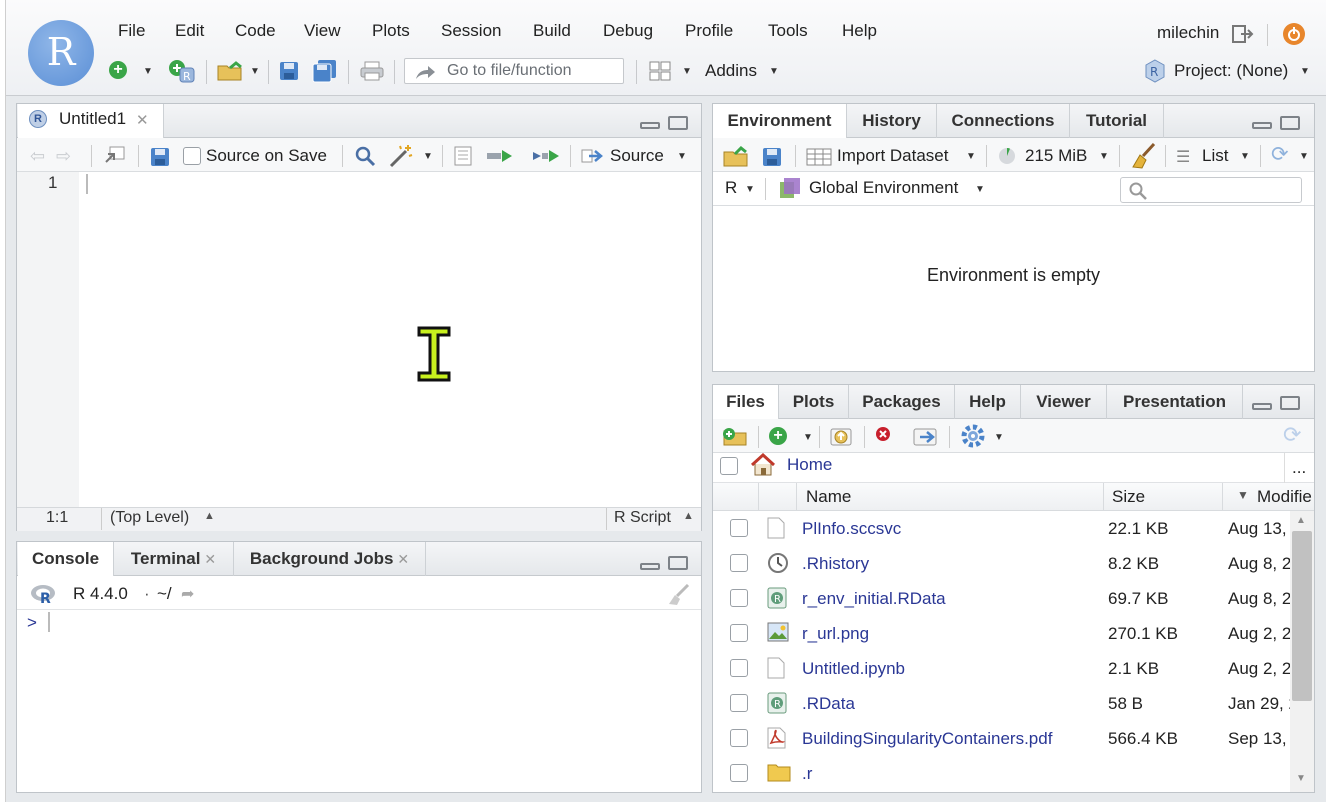 The width and height of the screenshot is (1326, 802). I want to click on forward-arrow-icon: ⇨, so click(63, 156).